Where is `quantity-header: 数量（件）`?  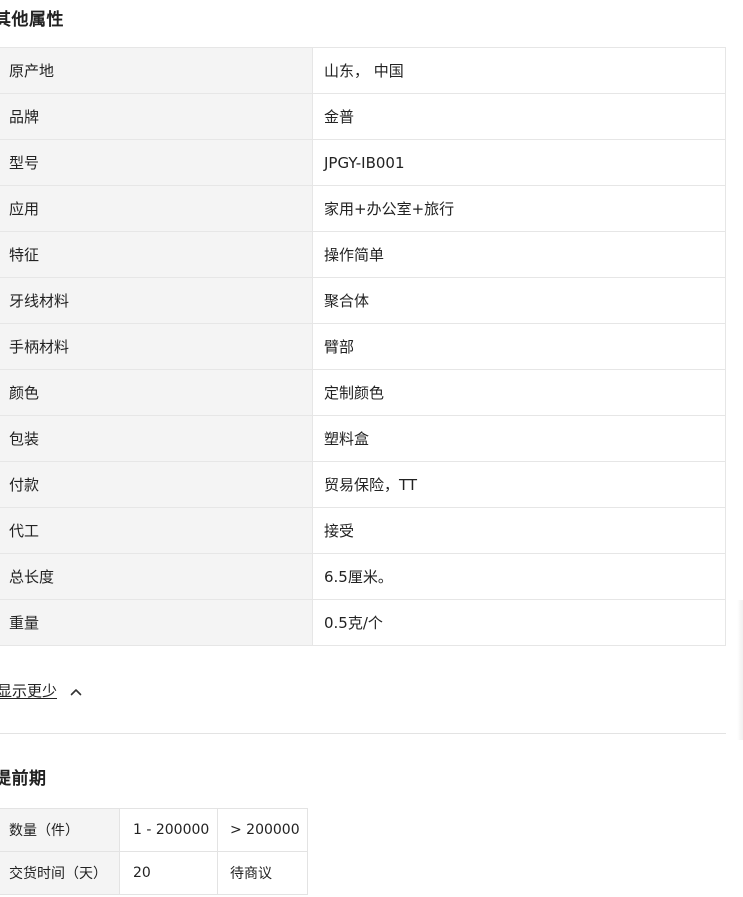
quantity-header: 数量（件） is located at coordinates (60, 830).